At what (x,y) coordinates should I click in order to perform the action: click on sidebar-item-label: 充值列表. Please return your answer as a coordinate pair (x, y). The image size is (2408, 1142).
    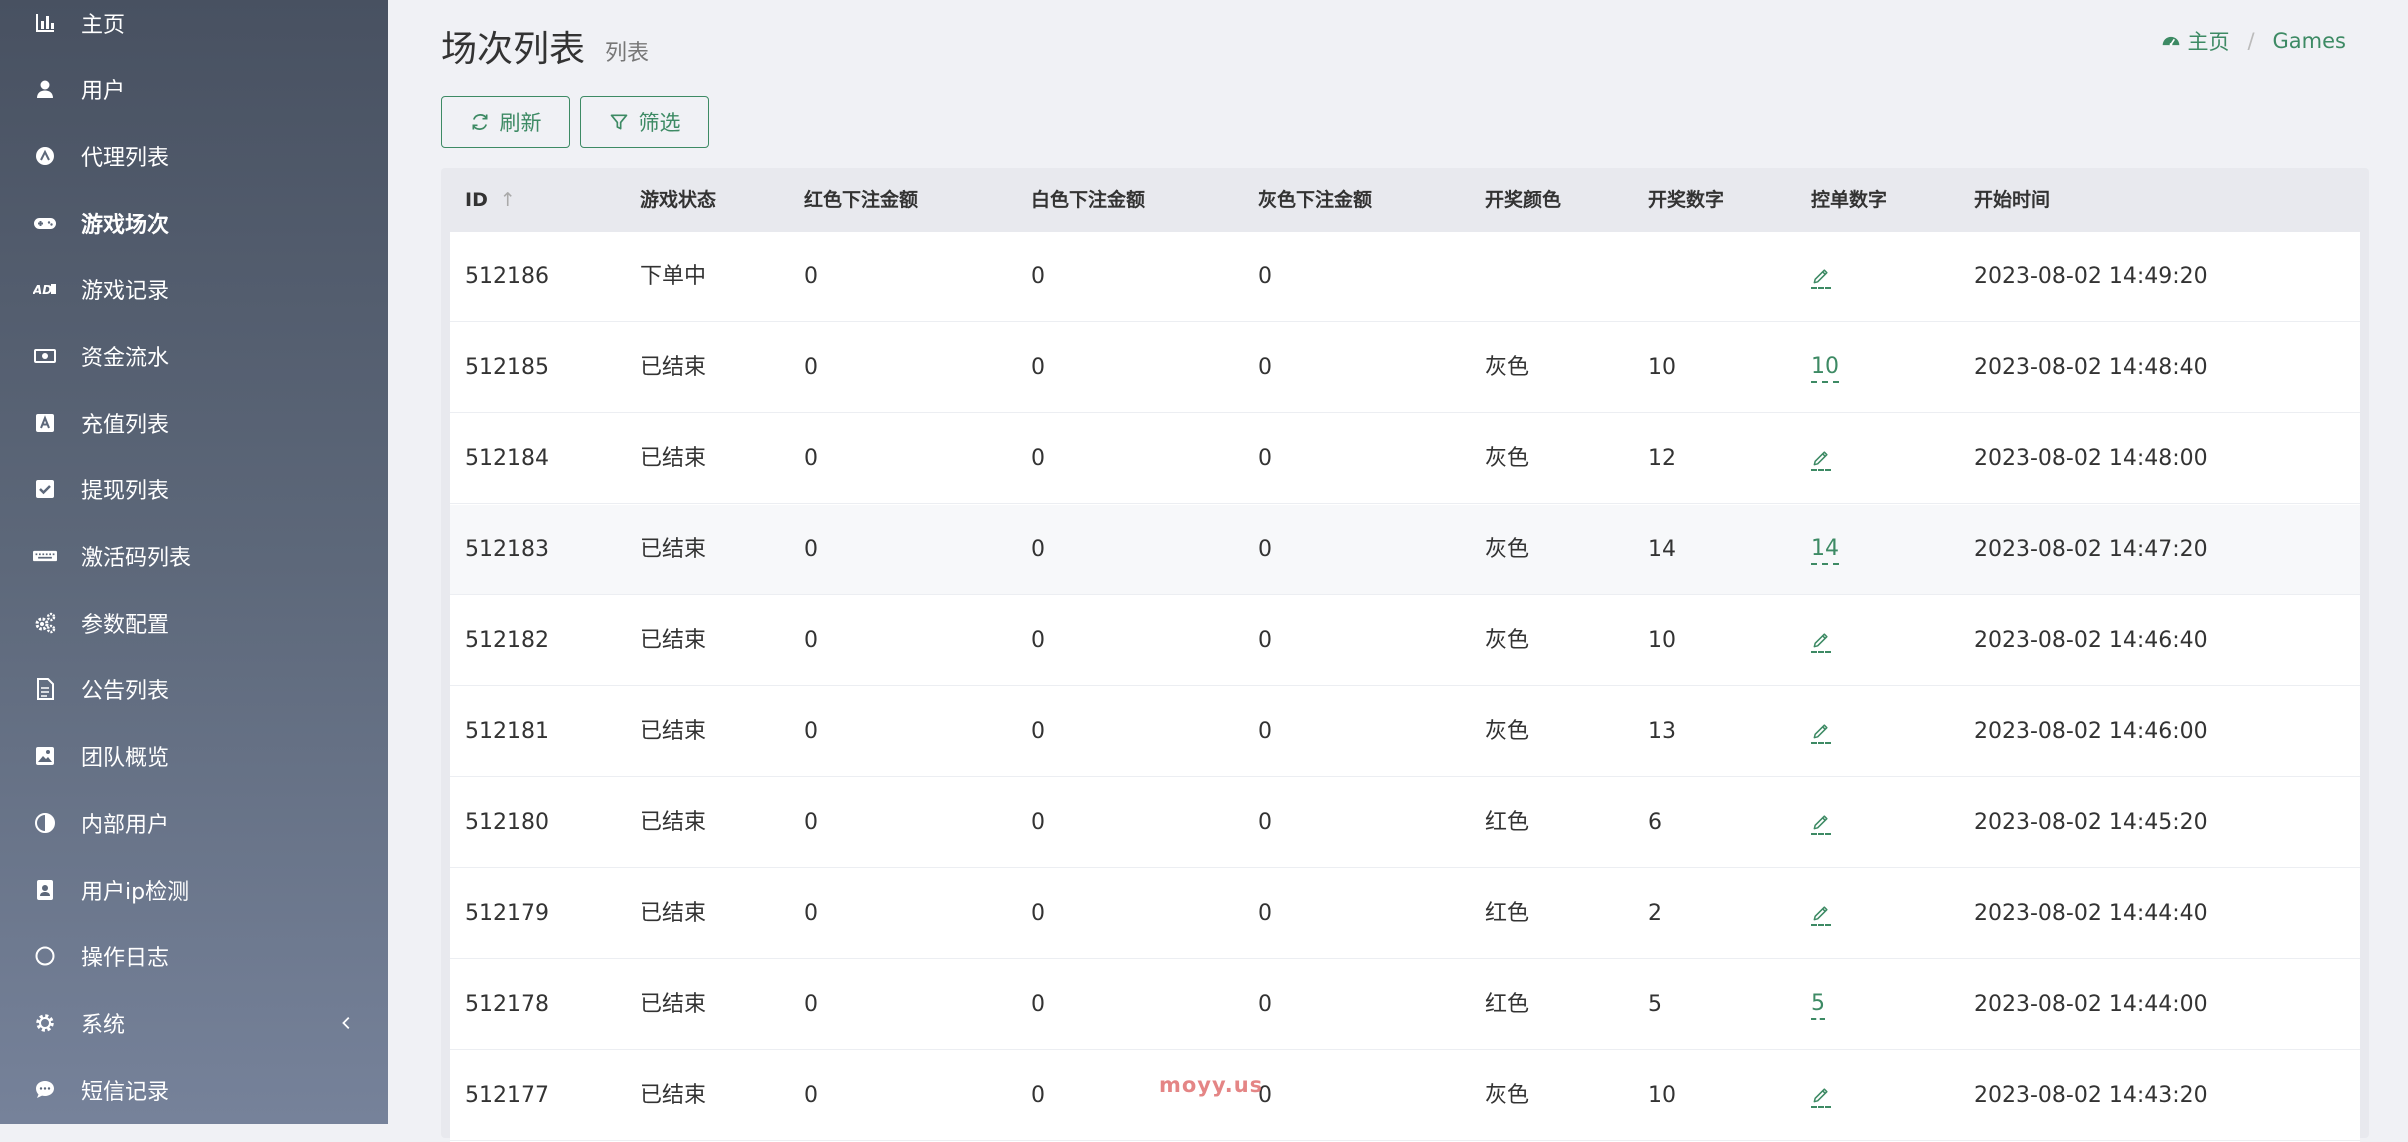
    Looking at the image, I should click on (125, 425).